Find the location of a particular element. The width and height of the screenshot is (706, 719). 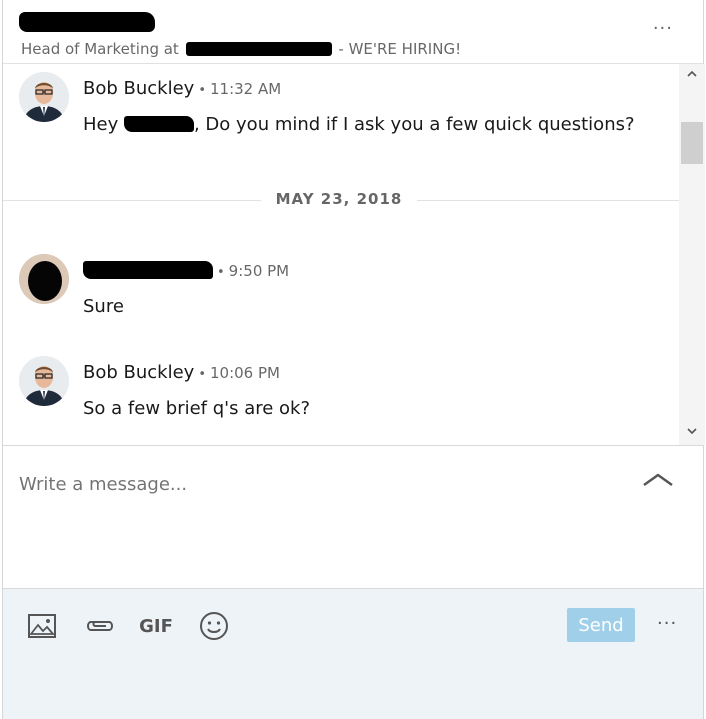

contact-avatar-icon is located at coordinates (44, 279).